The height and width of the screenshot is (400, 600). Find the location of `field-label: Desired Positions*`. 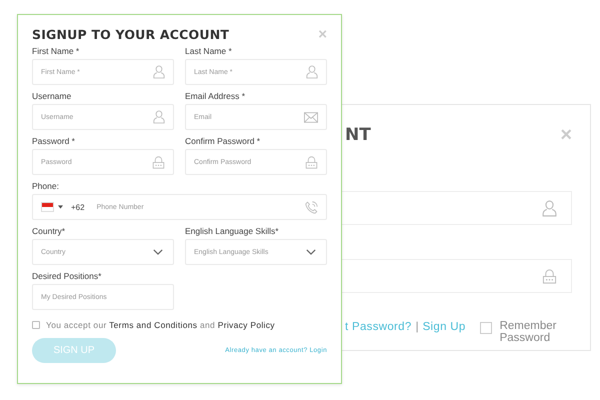

field-label: Desired Positions* is located at coordinates (67, 276).